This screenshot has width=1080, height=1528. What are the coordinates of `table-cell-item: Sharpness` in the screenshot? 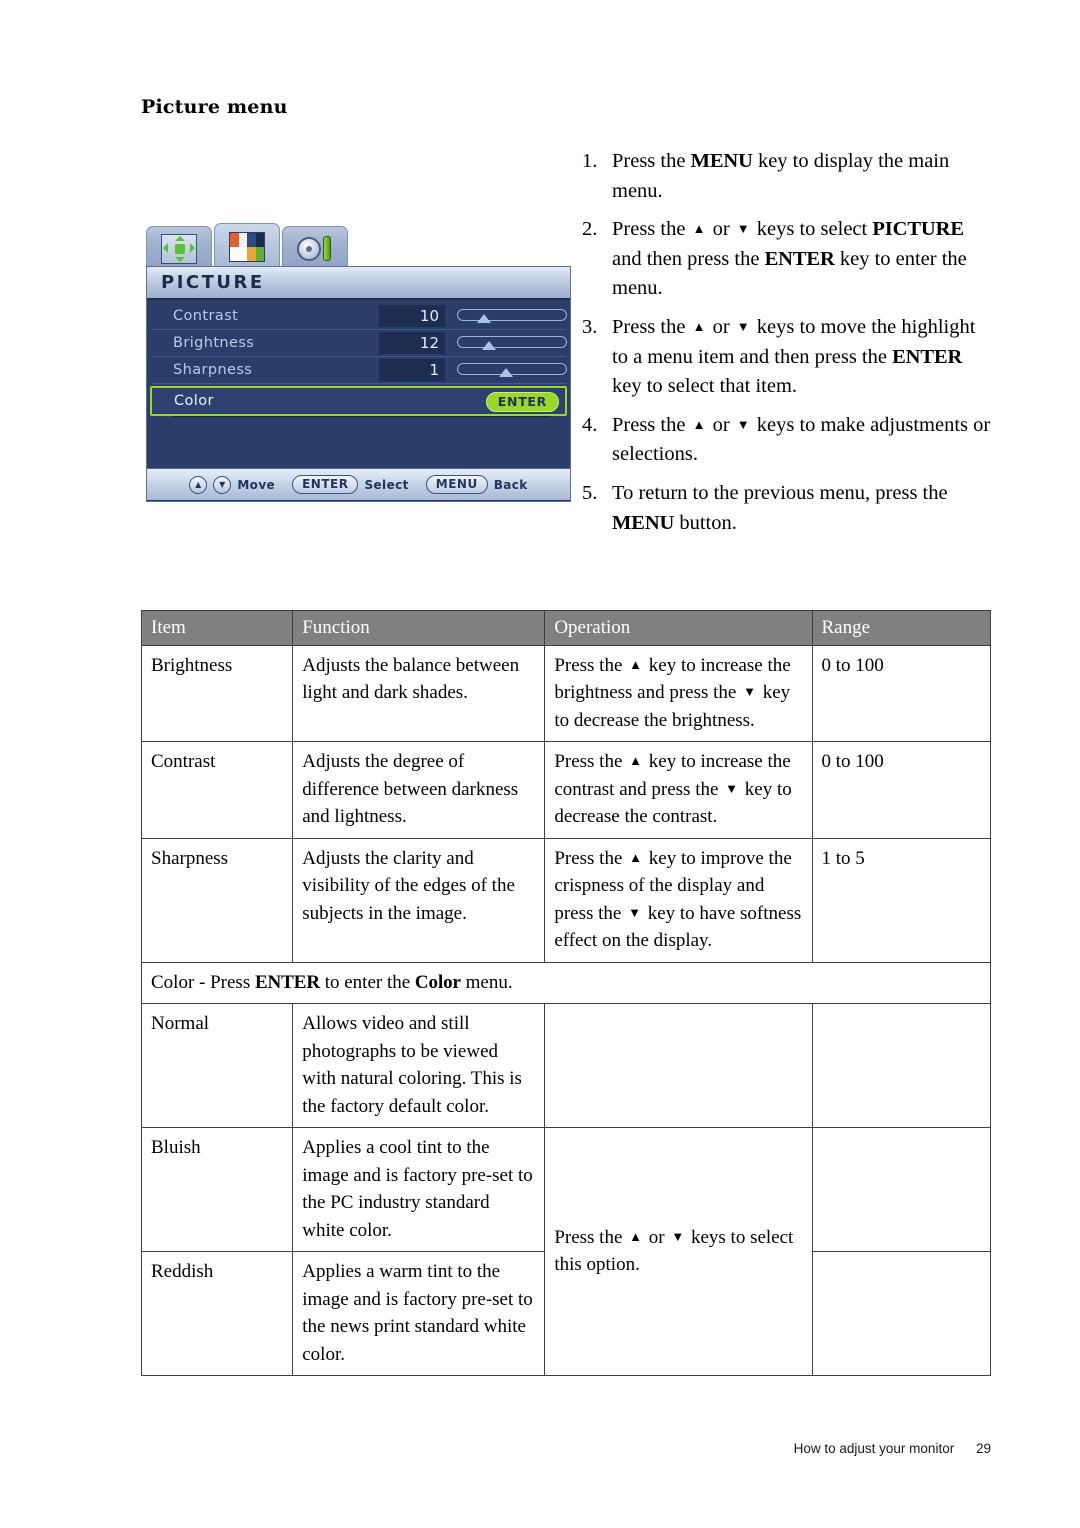 It's located at (217, 900).